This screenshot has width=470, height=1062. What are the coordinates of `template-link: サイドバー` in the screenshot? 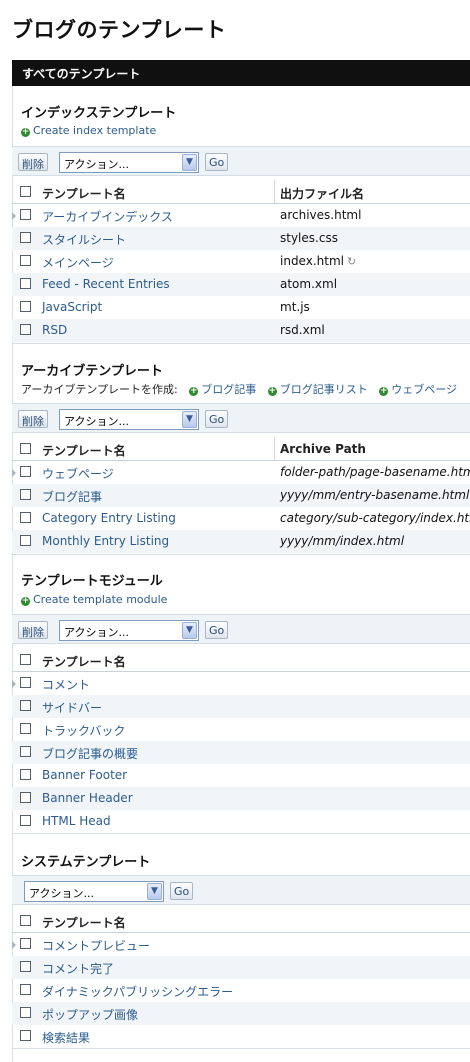 It's located at (72, 707).